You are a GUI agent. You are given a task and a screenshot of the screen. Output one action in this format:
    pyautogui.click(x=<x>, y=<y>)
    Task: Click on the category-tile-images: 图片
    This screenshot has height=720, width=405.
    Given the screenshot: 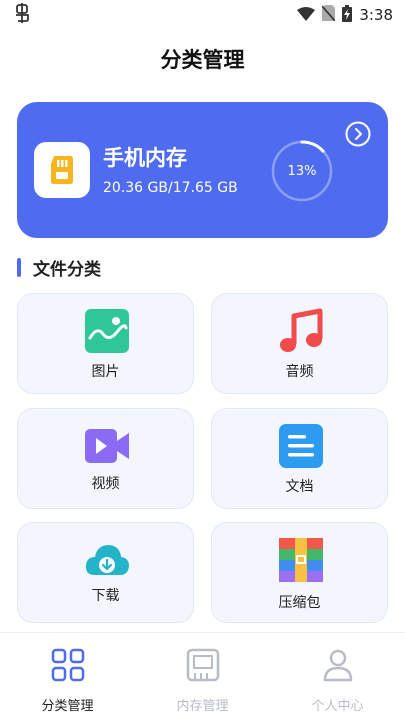 What is the action you would take?
    pyautogui.click(x=105, y=343)
    